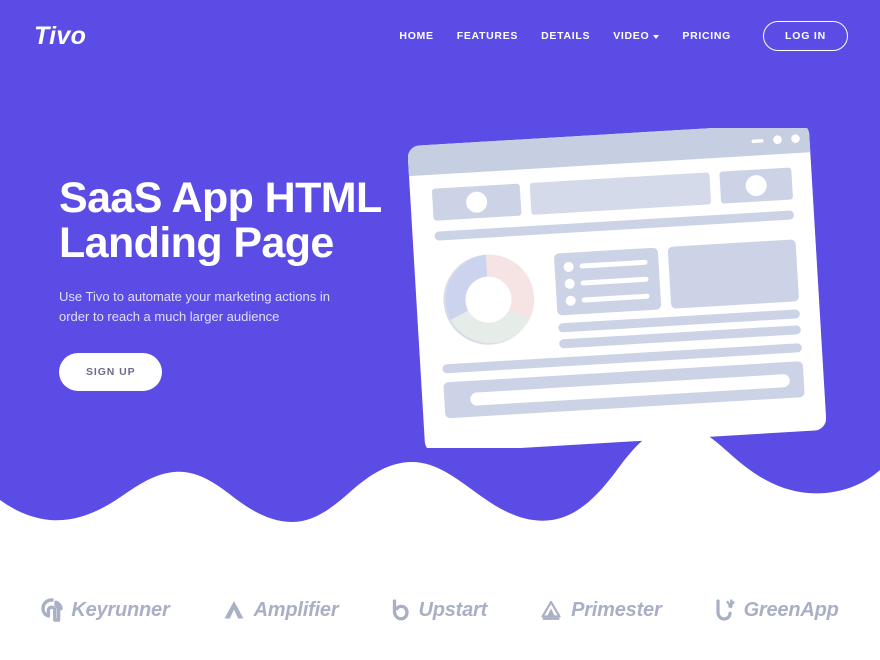 The image size is (880, 660). I want to click on partner-greenapp: GreenApp, so click(776, 610).